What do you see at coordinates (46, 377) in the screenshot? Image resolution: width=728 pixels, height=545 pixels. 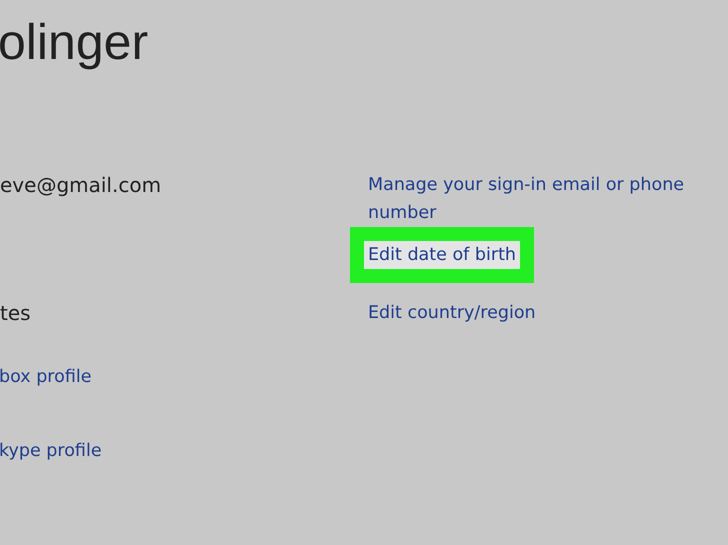 I see `profile-link: box profile` at bounding box center [46, 377].